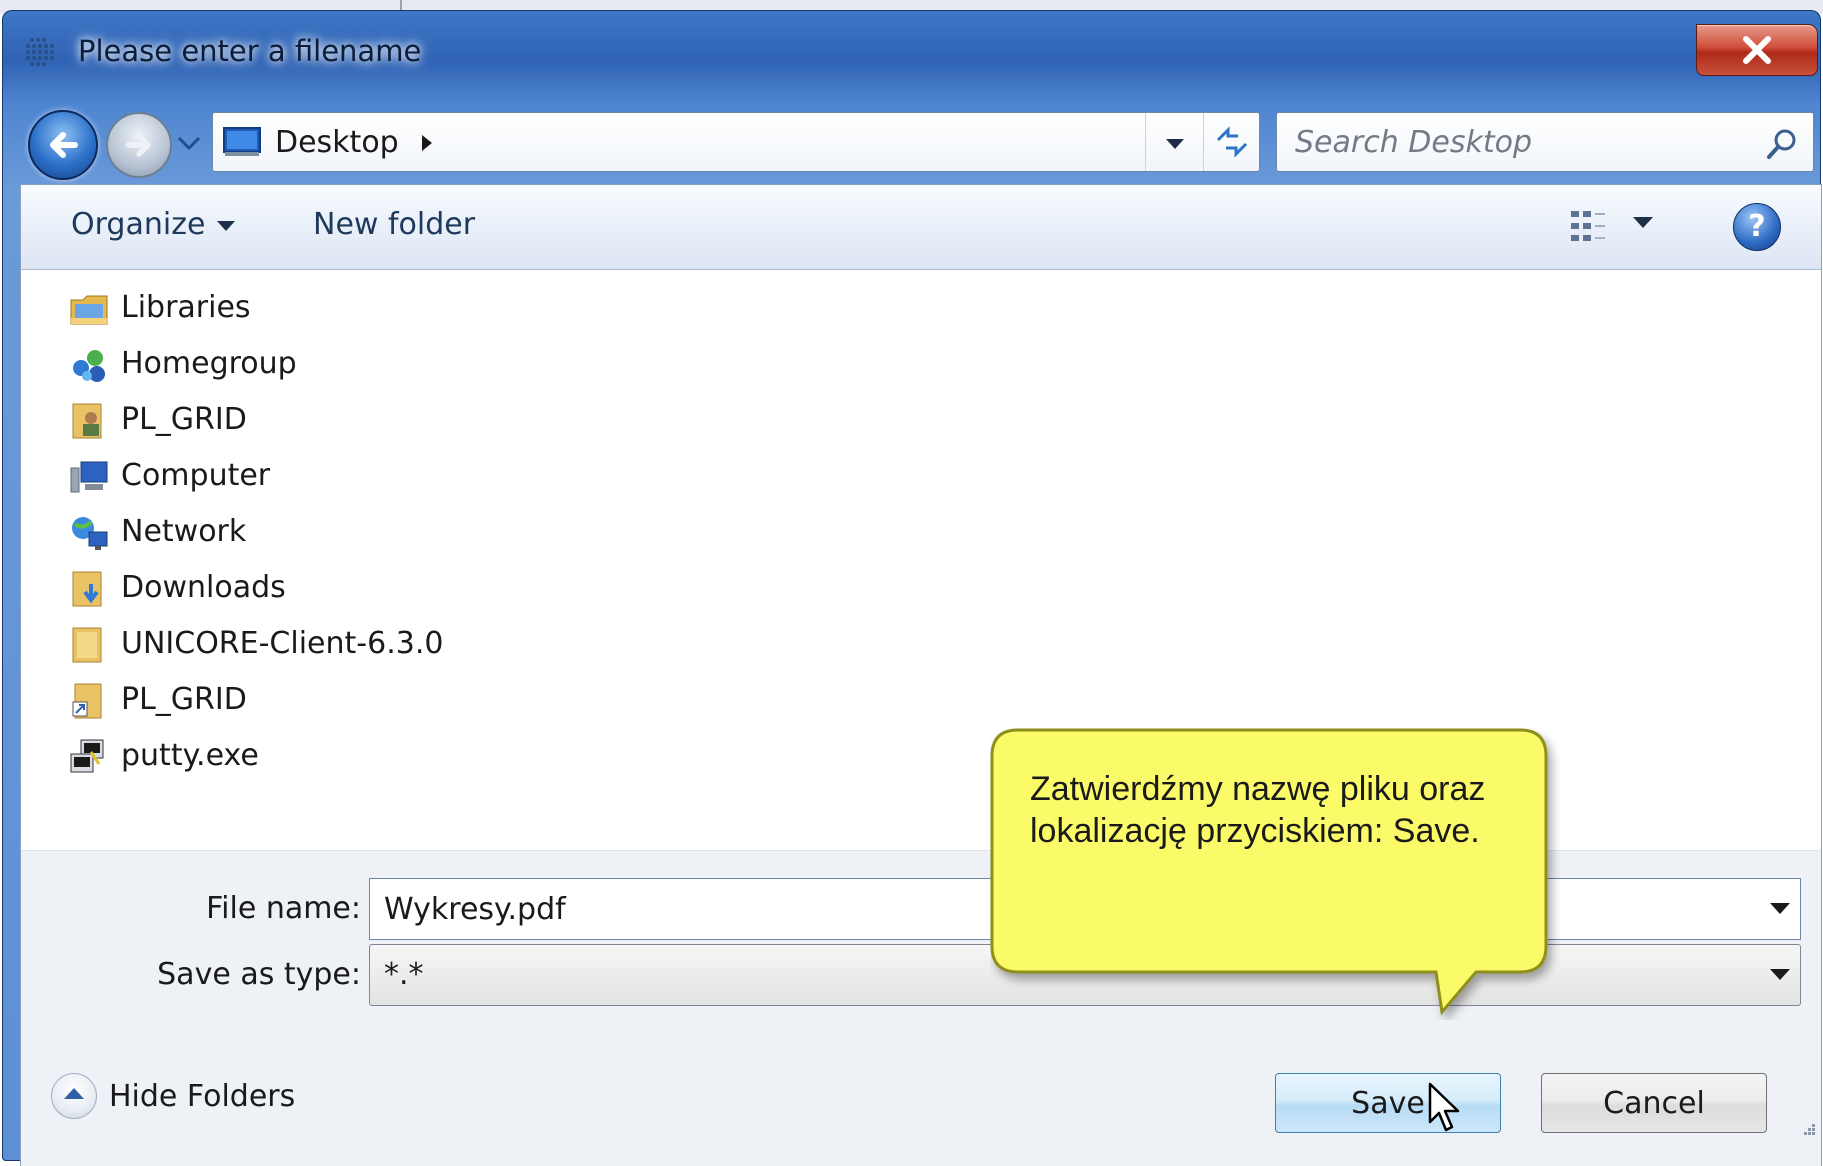 Image resolution: width=1823 pixels, height=1166 pixels. What do you see at coordinates (279, 532) in the screenshot?
I see `list-item: Network` at bounding box center [279, 532].